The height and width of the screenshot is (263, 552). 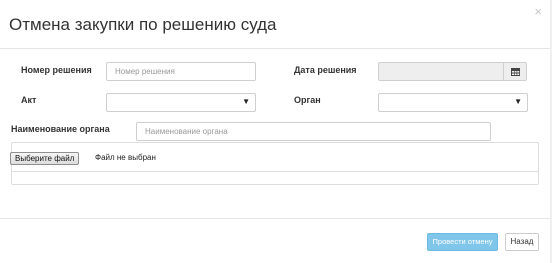 I want to click on footer-divider, so click(x=276, y=218).